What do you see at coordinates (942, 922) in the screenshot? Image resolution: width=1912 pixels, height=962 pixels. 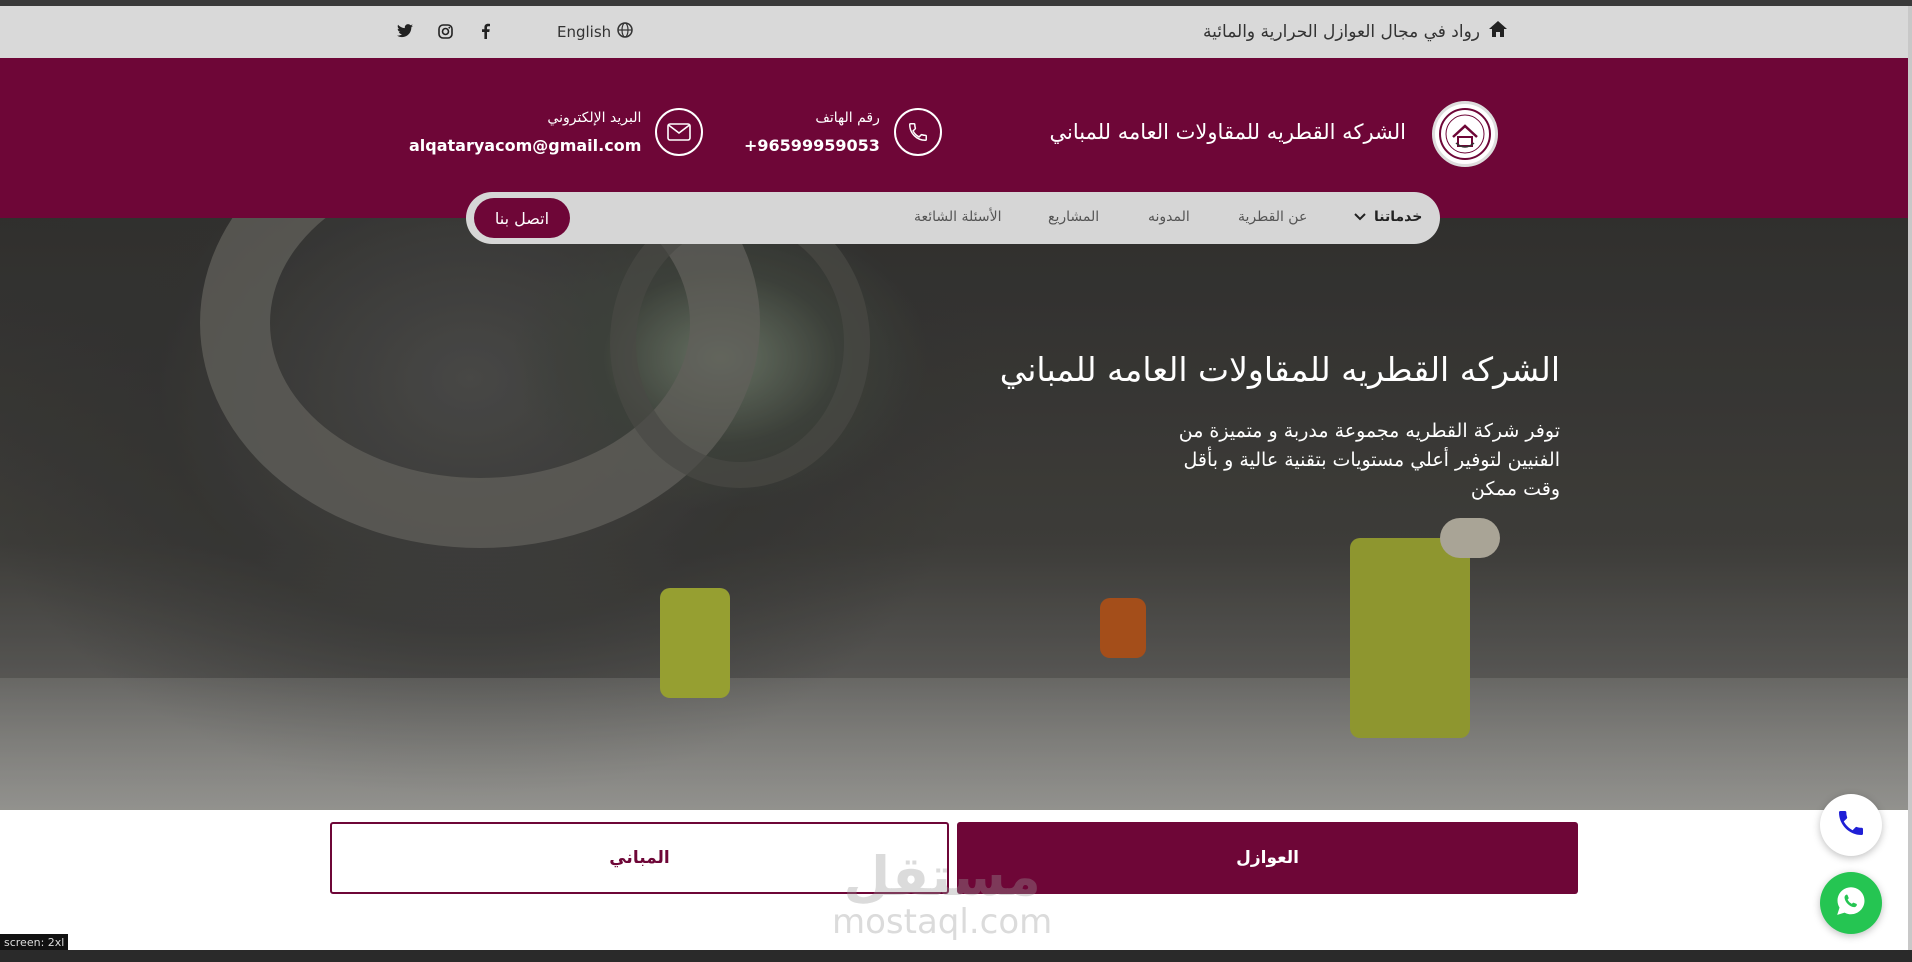 I see `watermark-url: mostaql.com` at bounding box center [942, 922].